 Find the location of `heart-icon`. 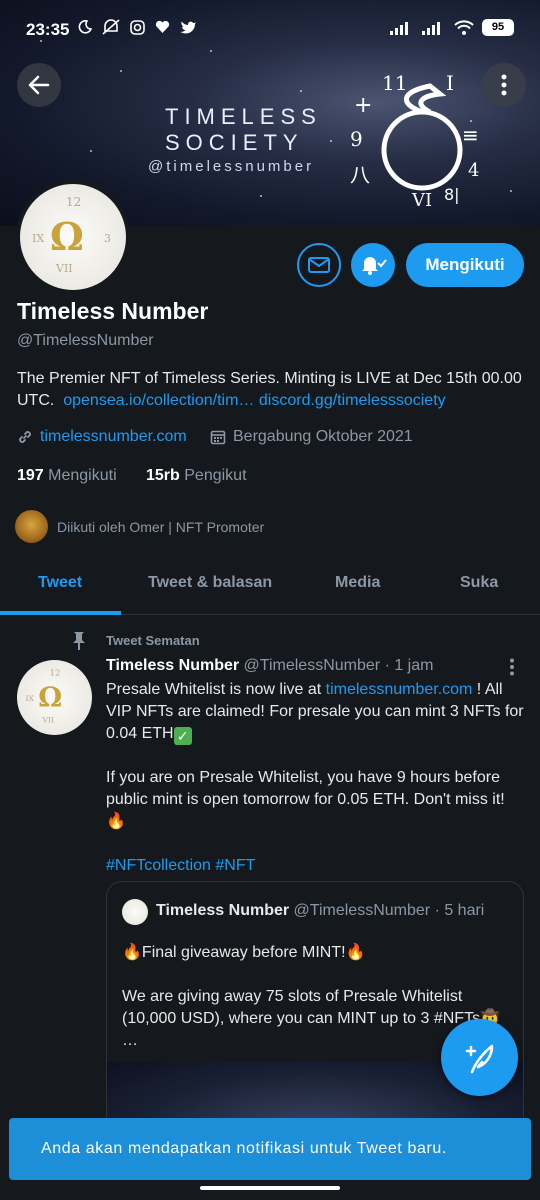

heart-icon is located at coordinates (162, 26).